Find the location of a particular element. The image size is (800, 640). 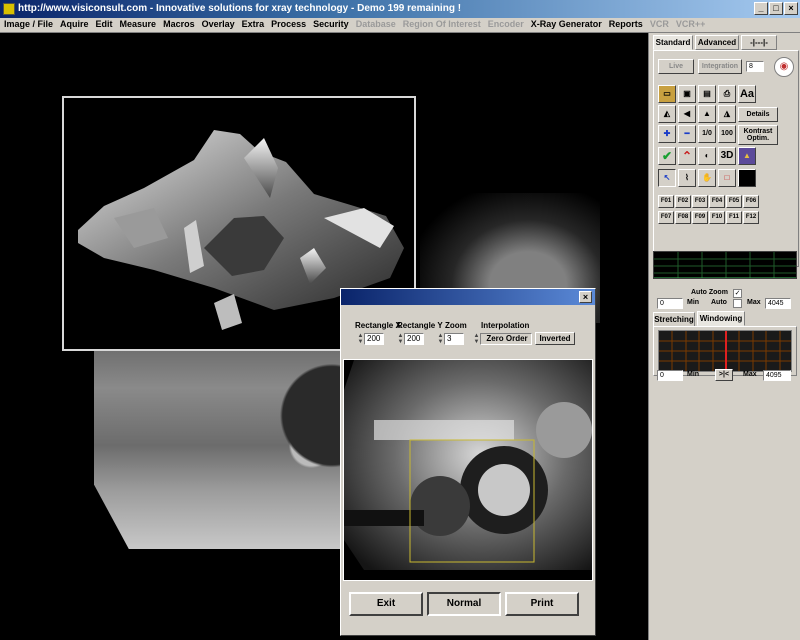

window-max-label: Max is located at coordinates (750, 374).